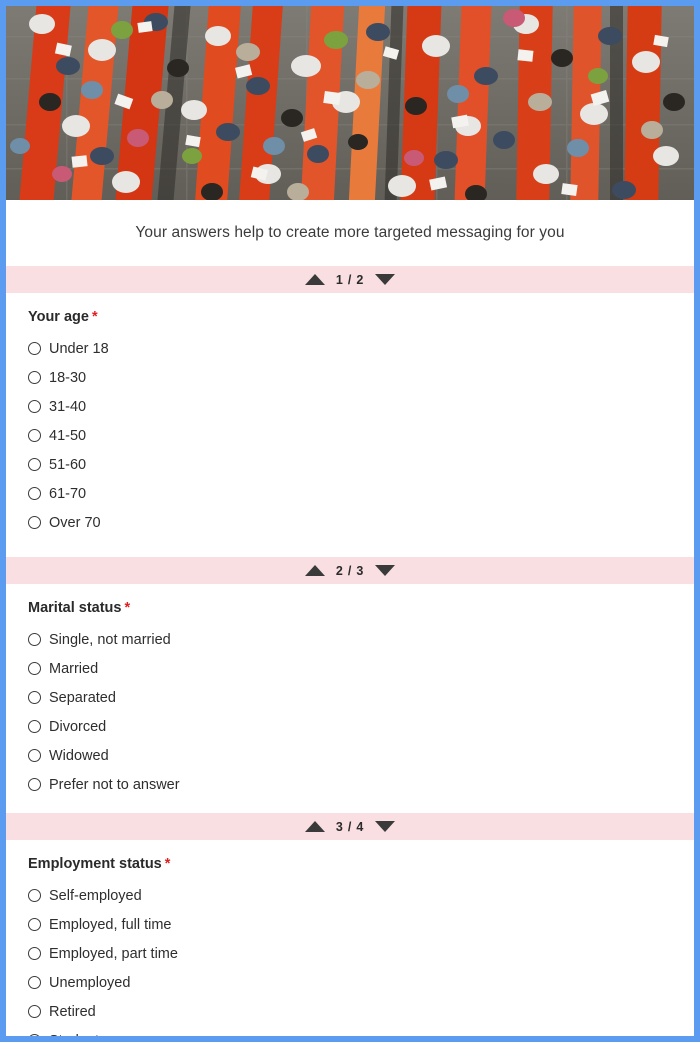  Describe the element at coordinates (361, 317) in the screenshot. I see `question-title-age: Your age *` at that location.